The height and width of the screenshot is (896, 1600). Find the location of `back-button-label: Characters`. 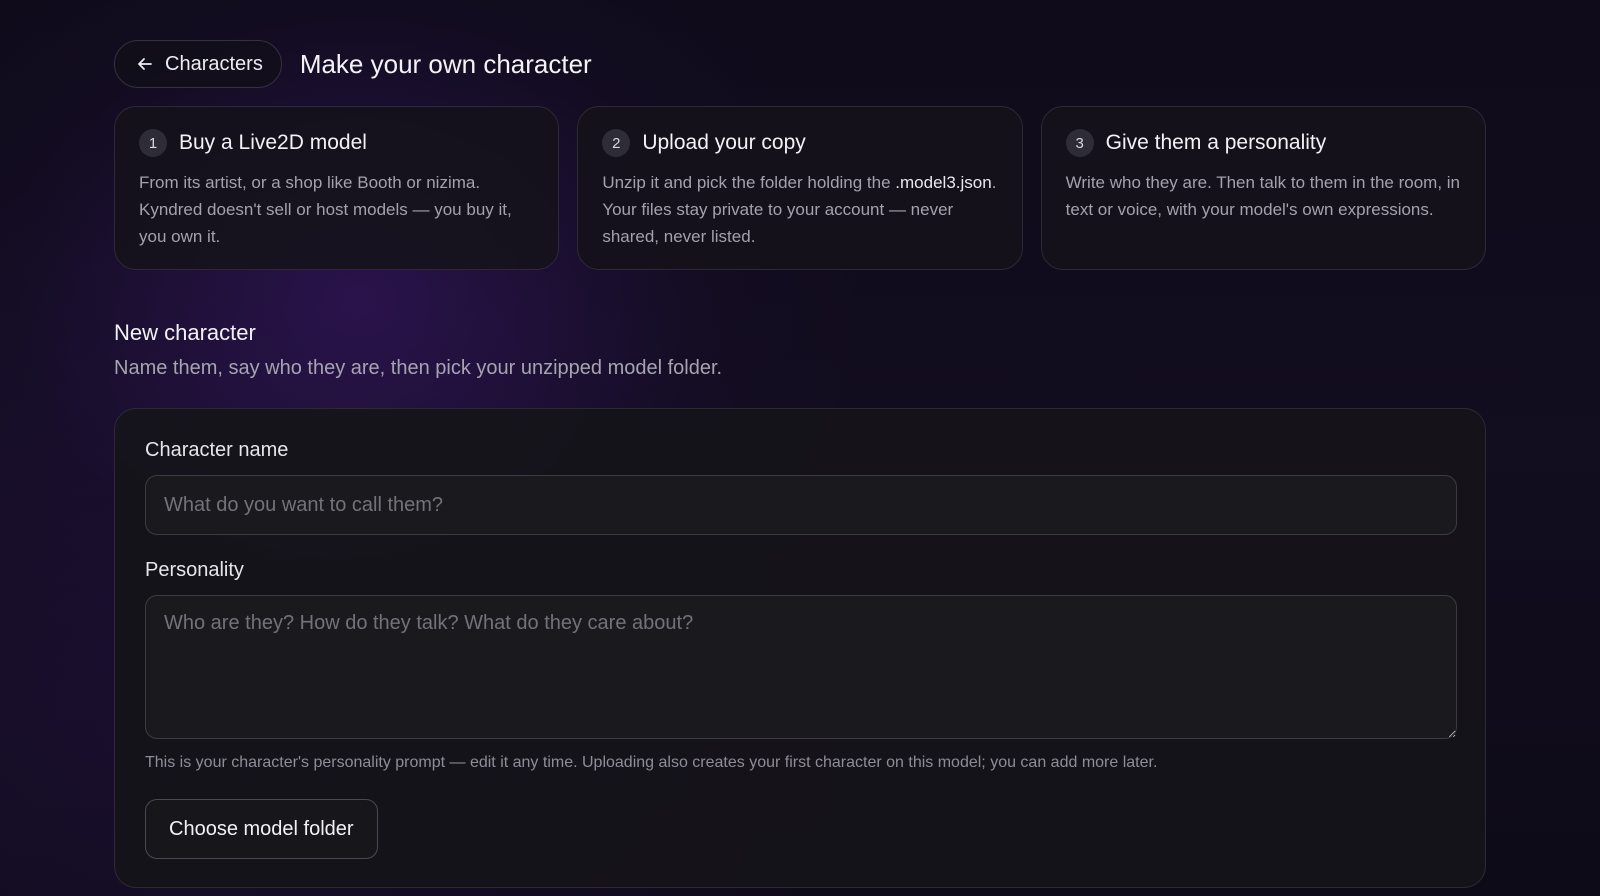

back-button-label: Characters is located at coordinates (214, 63).